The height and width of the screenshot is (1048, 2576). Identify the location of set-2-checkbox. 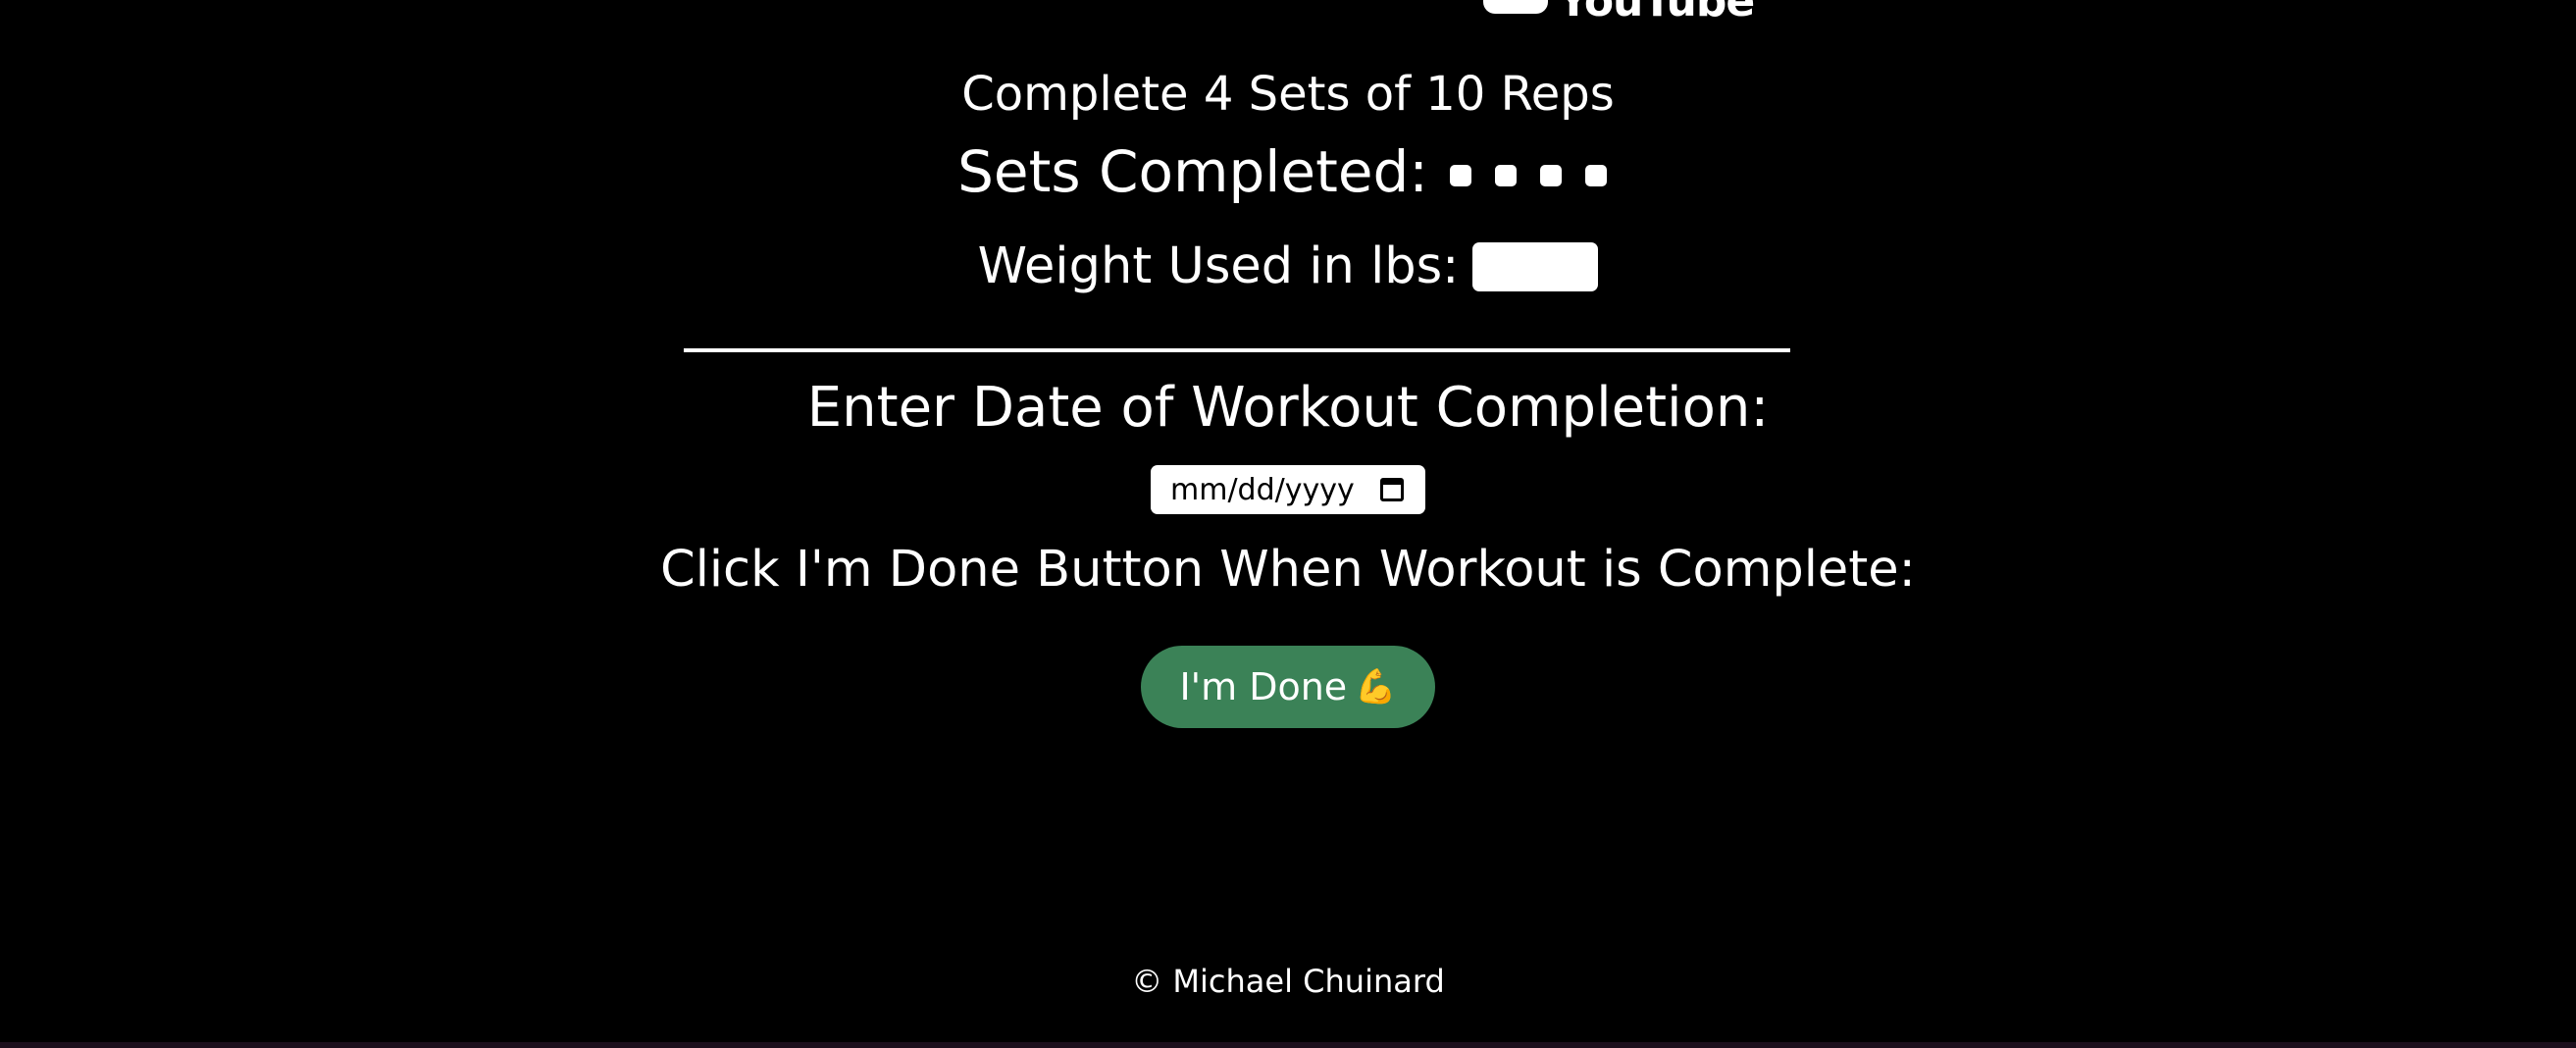
(1505, 175).